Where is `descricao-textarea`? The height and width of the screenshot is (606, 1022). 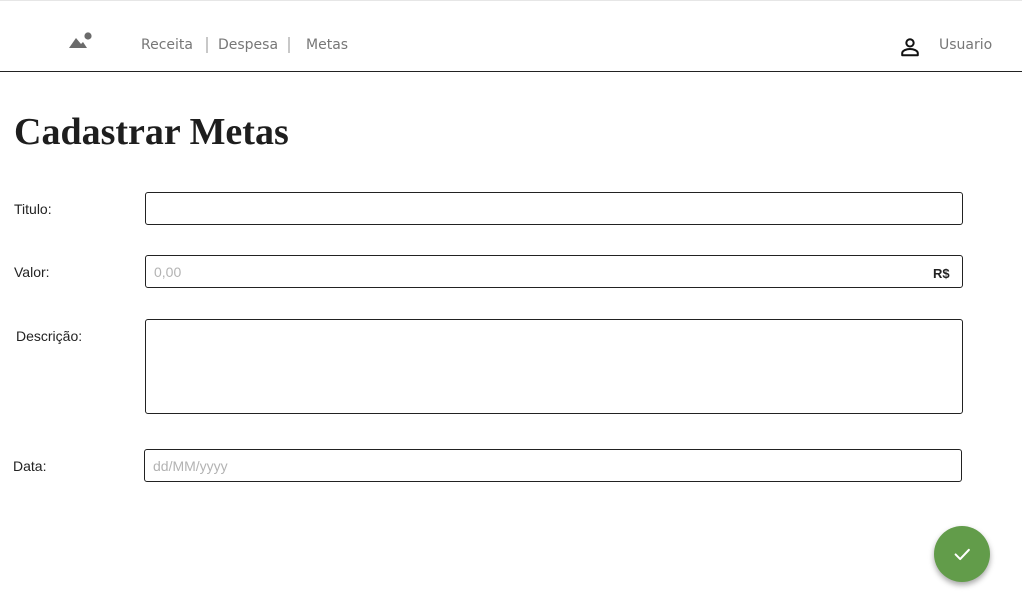 descricao-textarea is located at coordinates (554, 366).